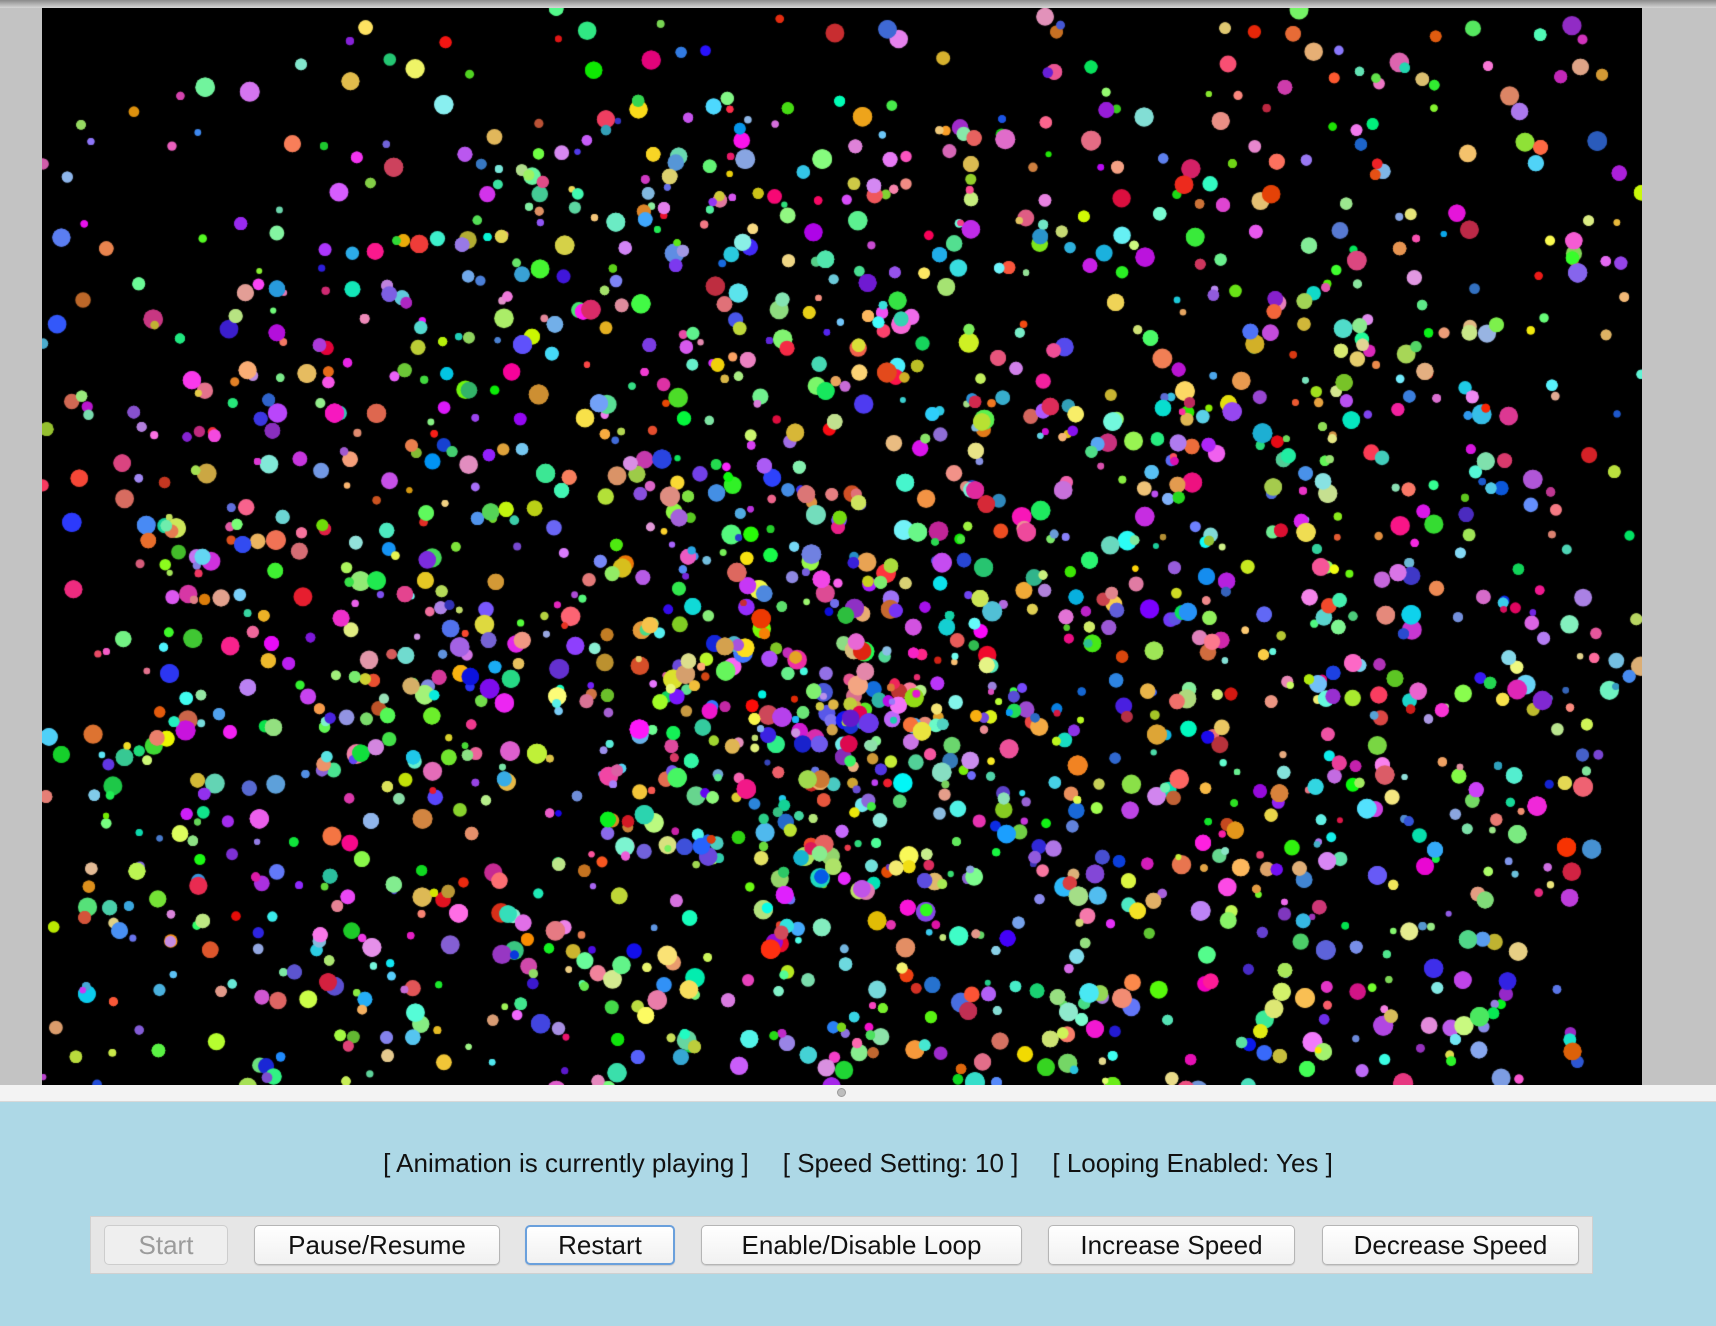 This screenshot has width=1716, height=1326. I want to click on start-button: Start, so click(166, 1245).